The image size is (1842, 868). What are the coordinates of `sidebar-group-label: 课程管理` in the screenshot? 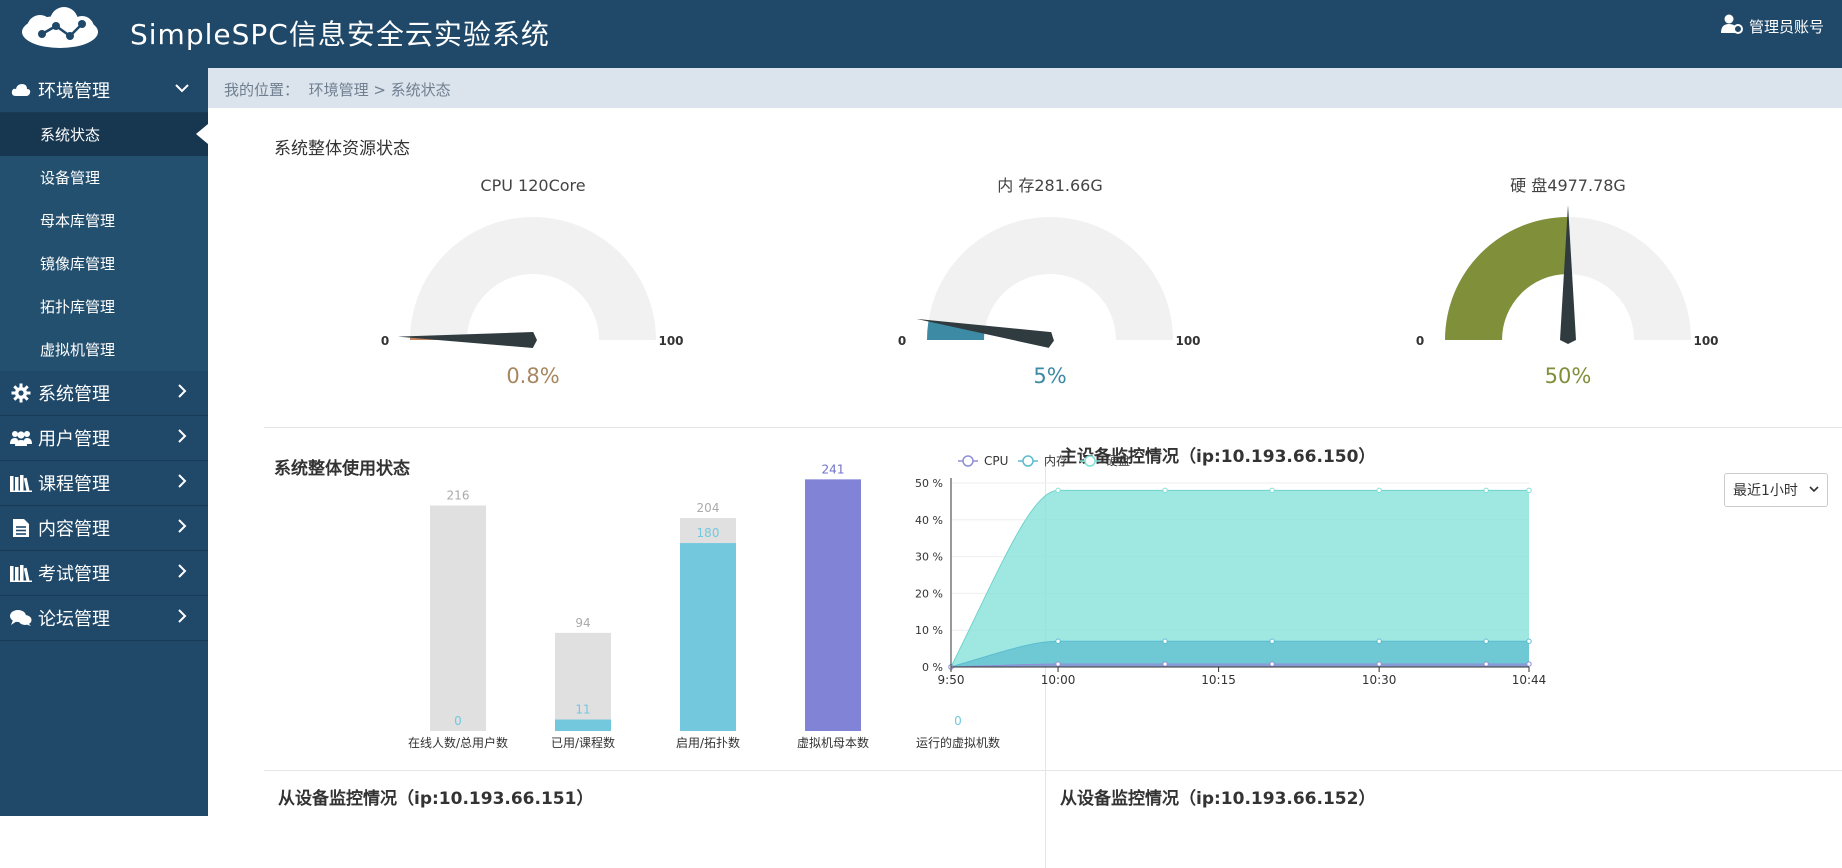 It's located at (74, 484).